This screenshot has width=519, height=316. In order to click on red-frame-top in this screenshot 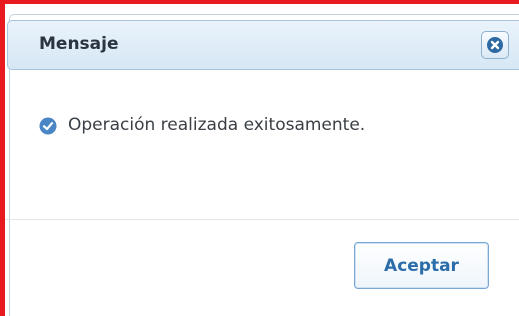, I will do `click(259, 2)`.